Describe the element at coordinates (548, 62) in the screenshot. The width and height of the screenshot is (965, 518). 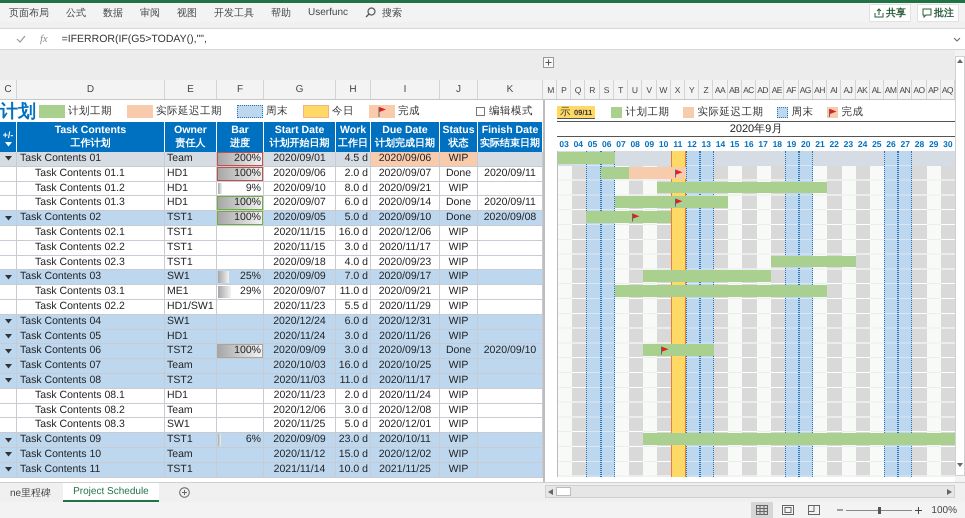
I see `expand-group-button` at that location.